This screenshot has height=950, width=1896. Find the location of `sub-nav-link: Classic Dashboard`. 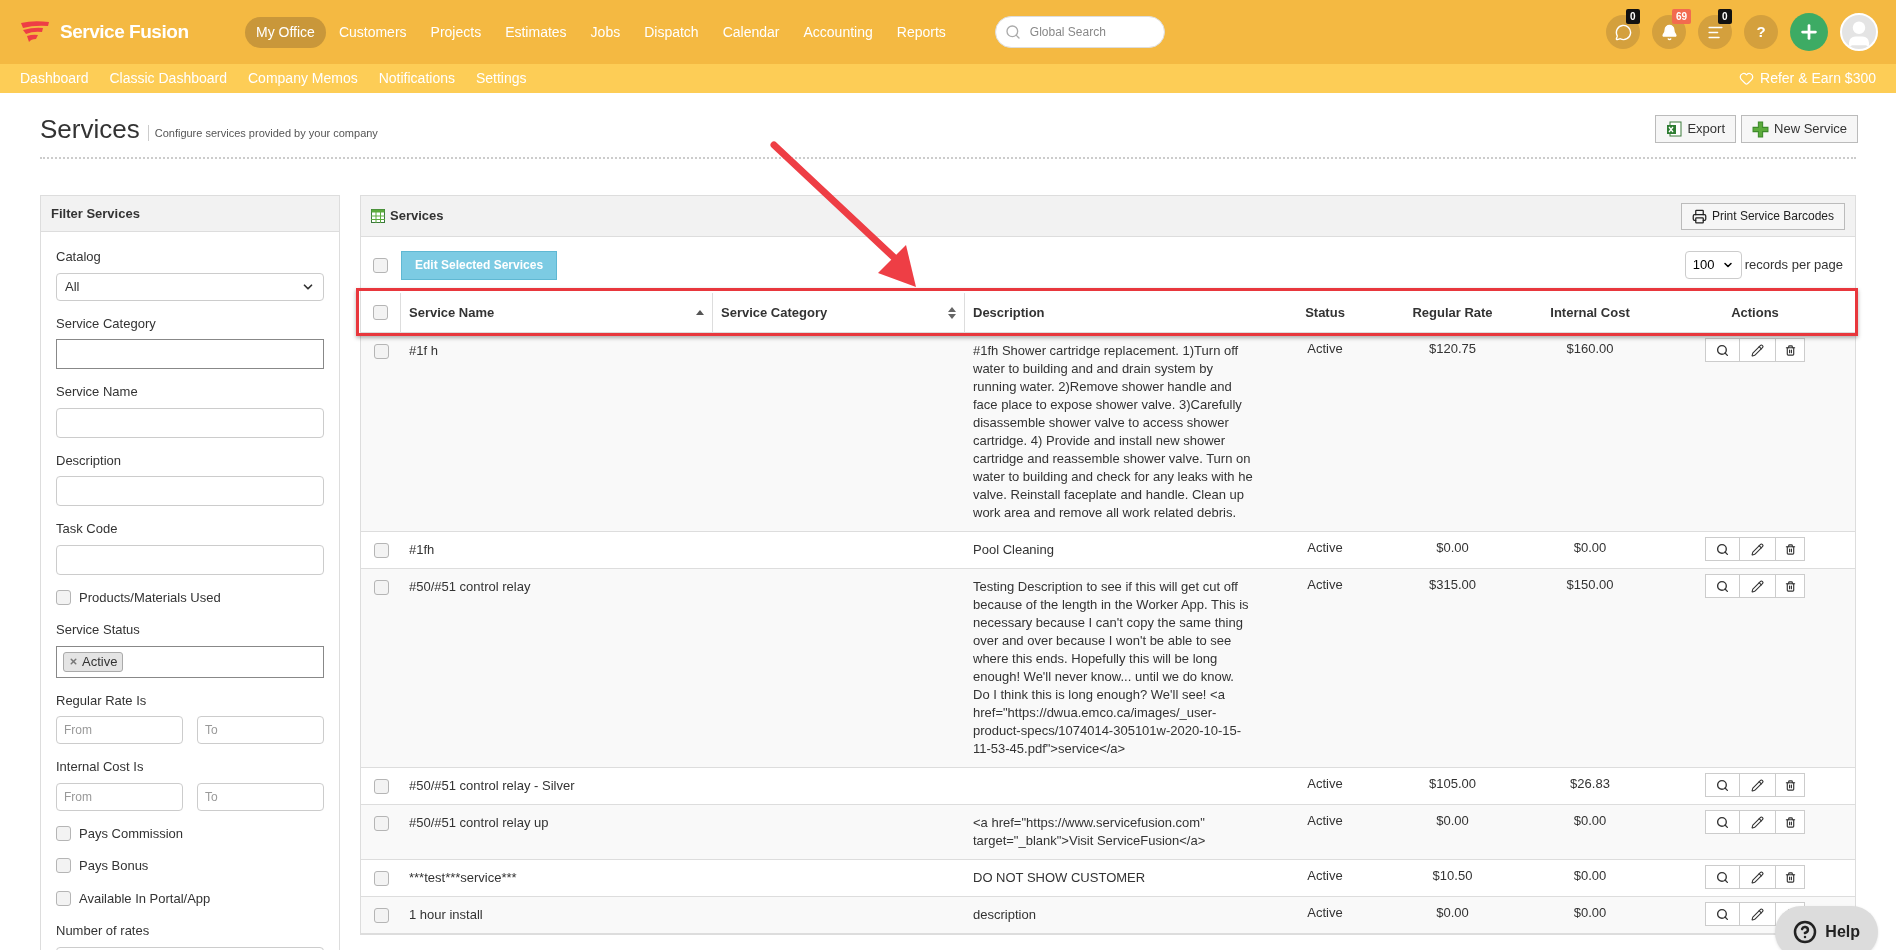

sub-nav-link: Classic Dashboard is located at coordinates (168, 78).